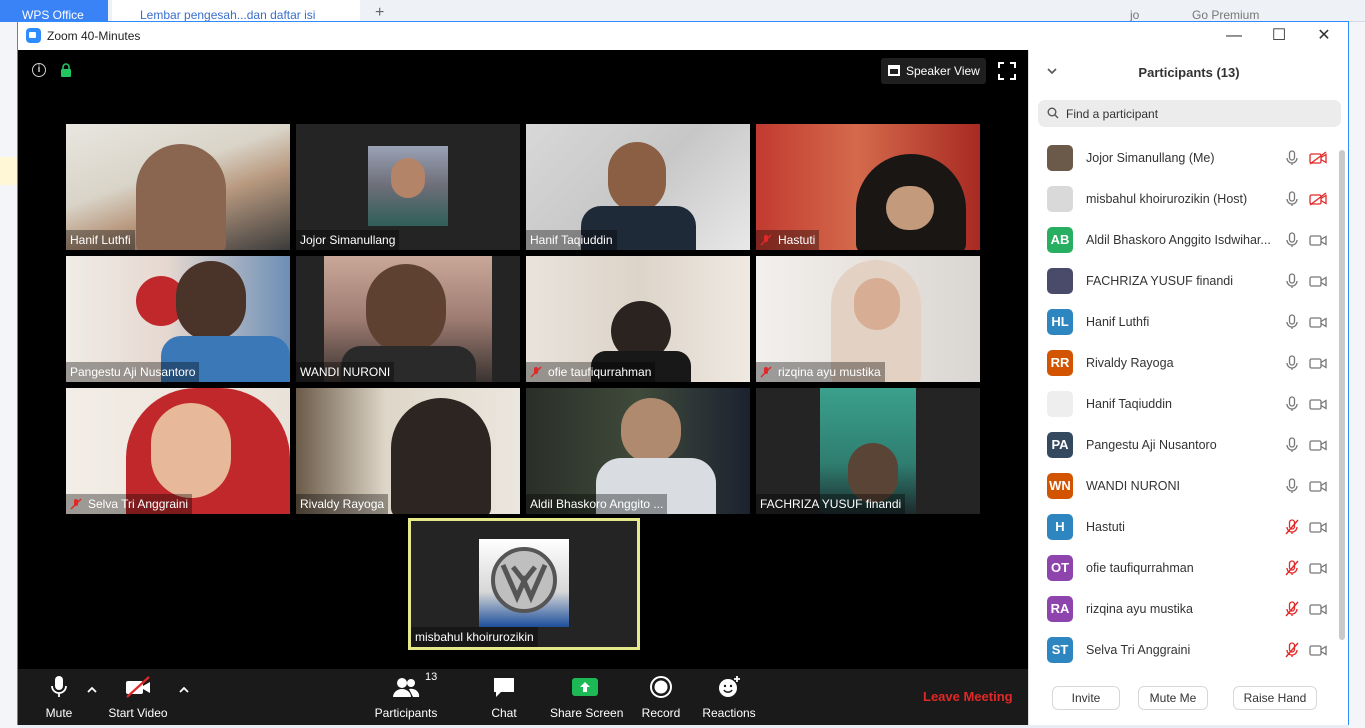 The image size is (1365, 728). I want to click on participants-button: 13 Participants, so click(406, 695).